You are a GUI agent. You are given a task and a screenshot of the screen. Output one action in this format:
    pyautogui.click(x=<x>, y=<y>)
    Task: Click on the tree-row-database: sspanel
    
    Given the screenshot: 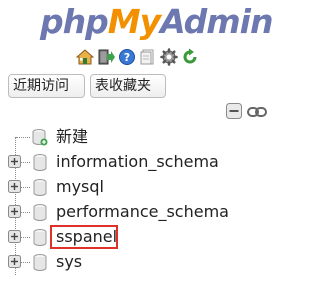 What is the action you would take?
    pyautogui.click(x=146, y=237)
    